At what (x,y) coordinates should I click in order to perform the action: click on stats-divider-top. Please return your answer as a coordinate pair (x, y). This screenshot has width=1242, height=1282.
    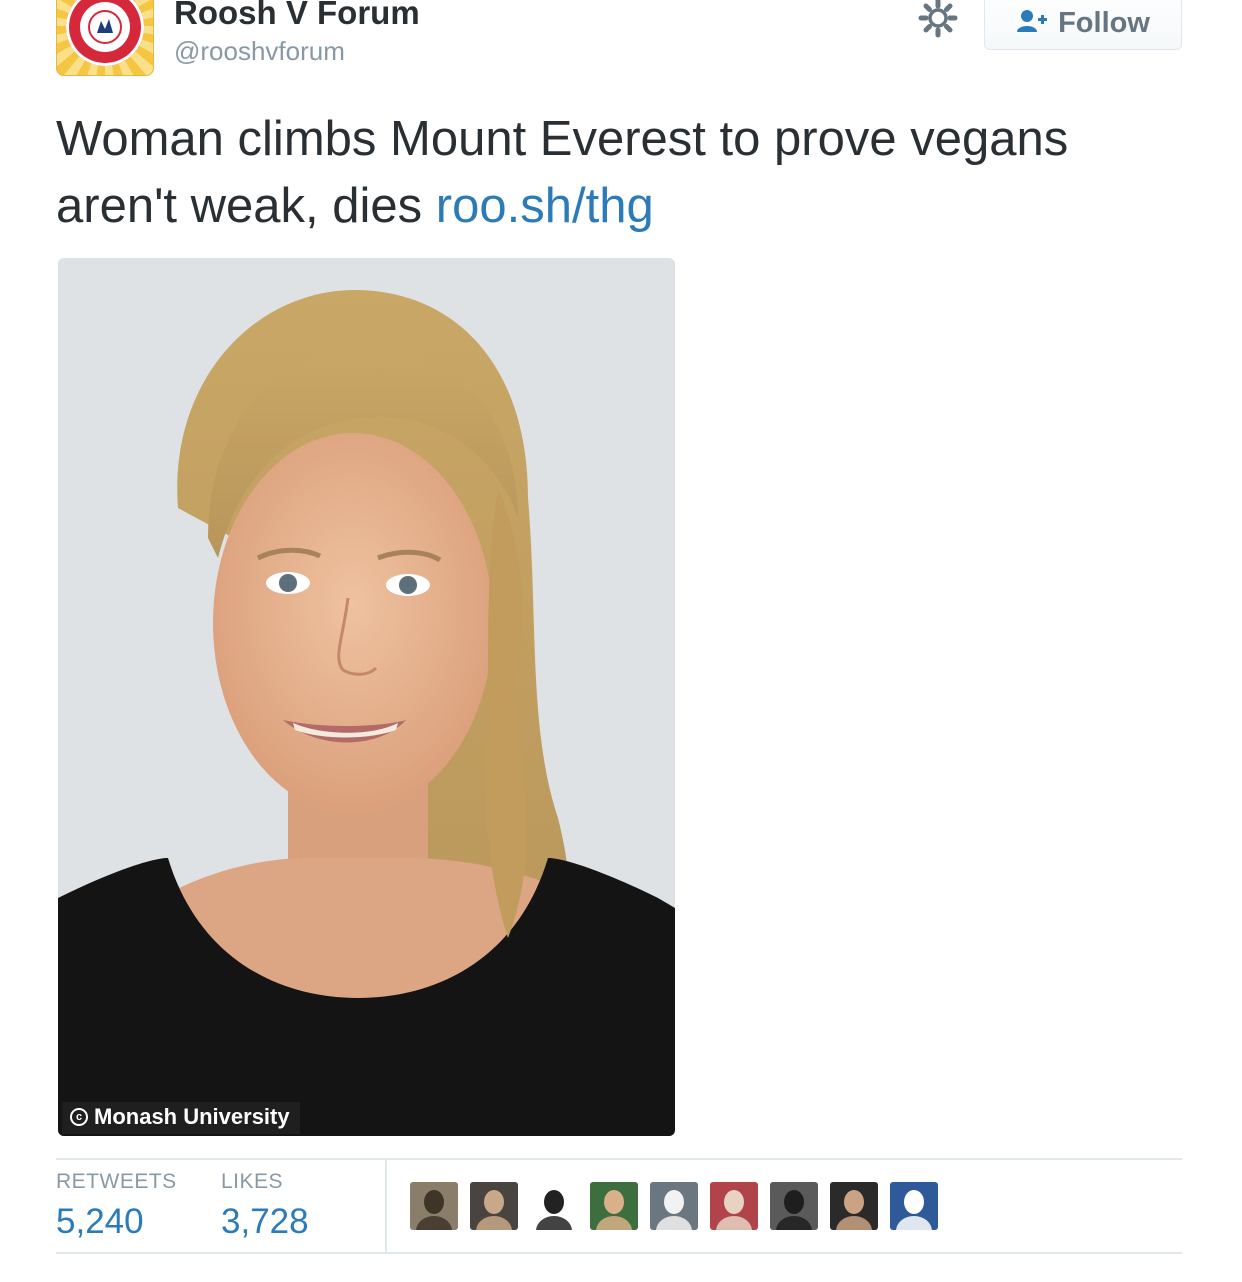
    Looking at the image, I should click on (619, 1159).